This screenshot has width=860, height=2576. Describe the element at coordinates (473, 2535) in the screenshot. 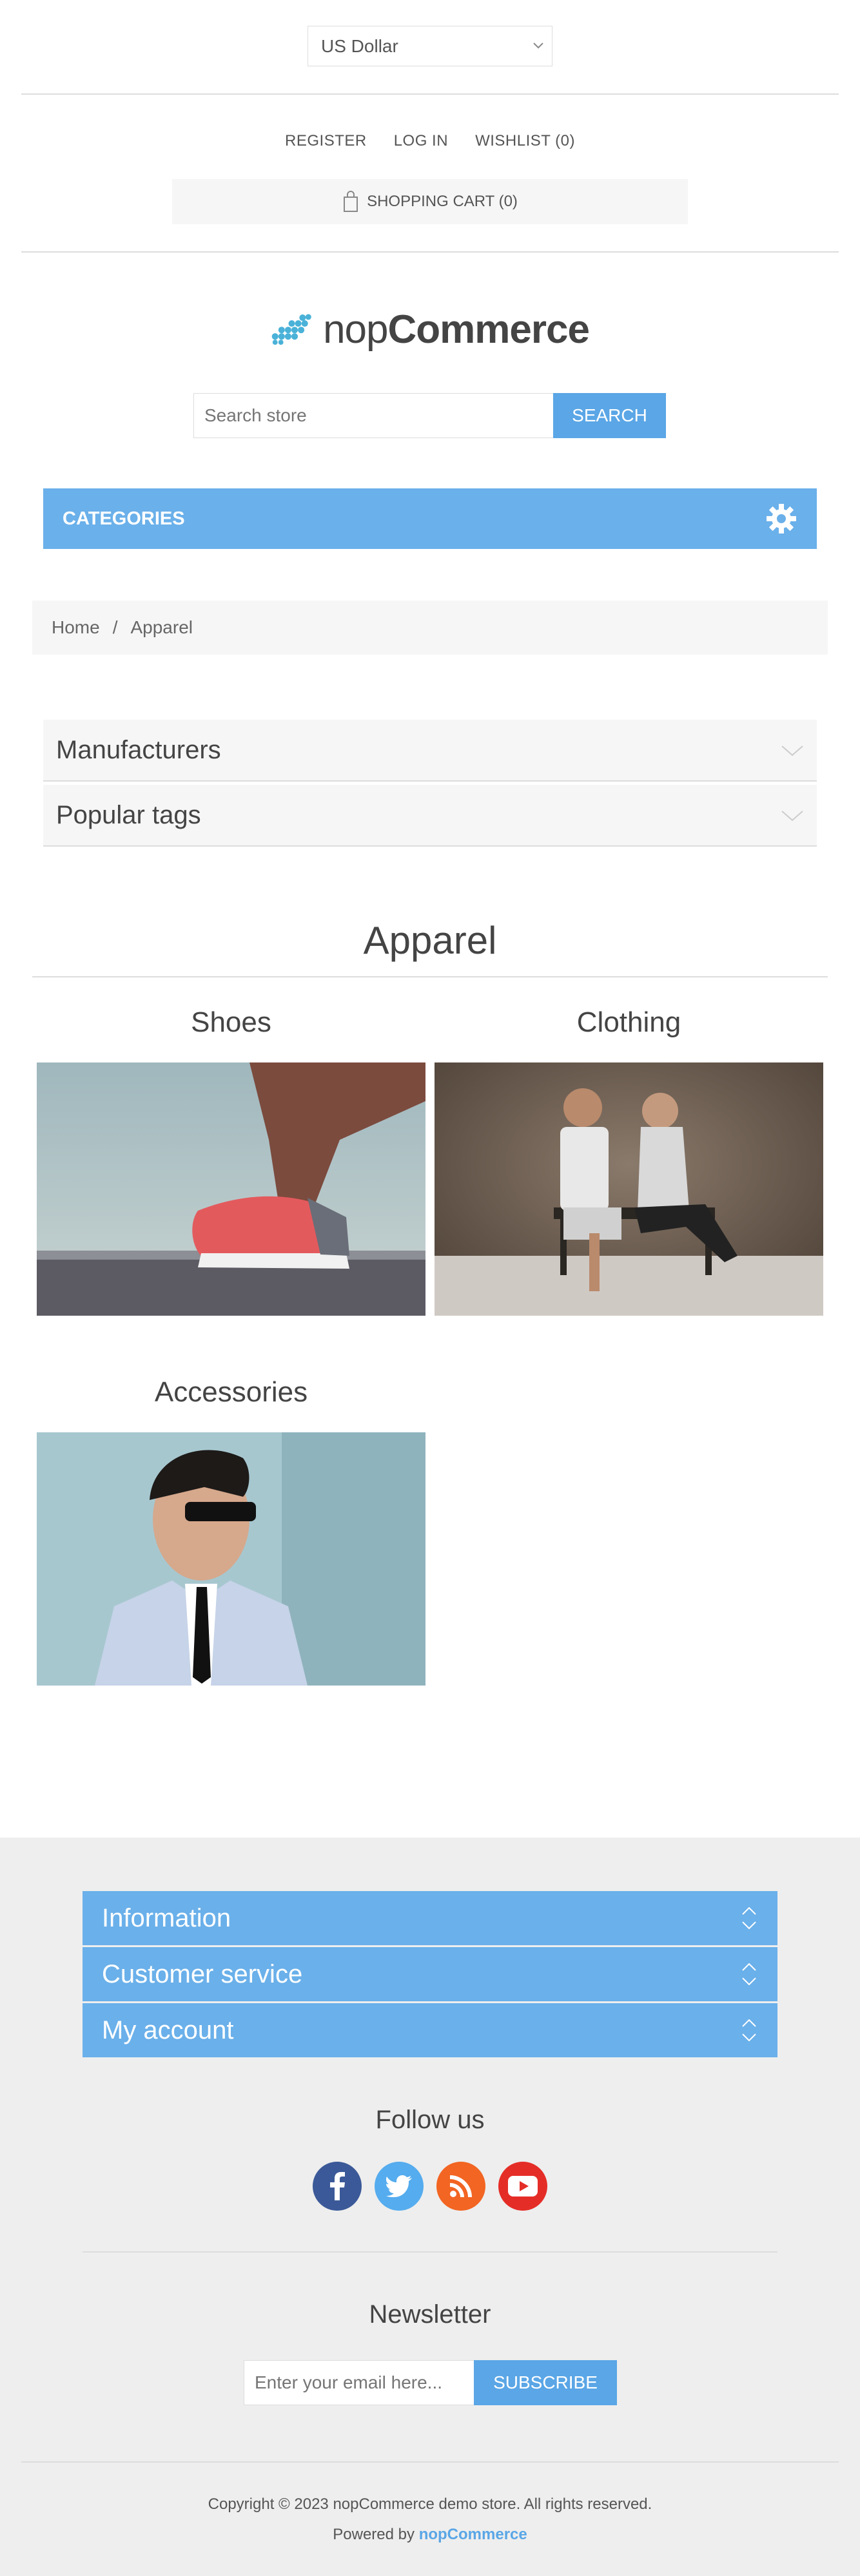

I see `powered-by-link: nopCommerce` at that location.